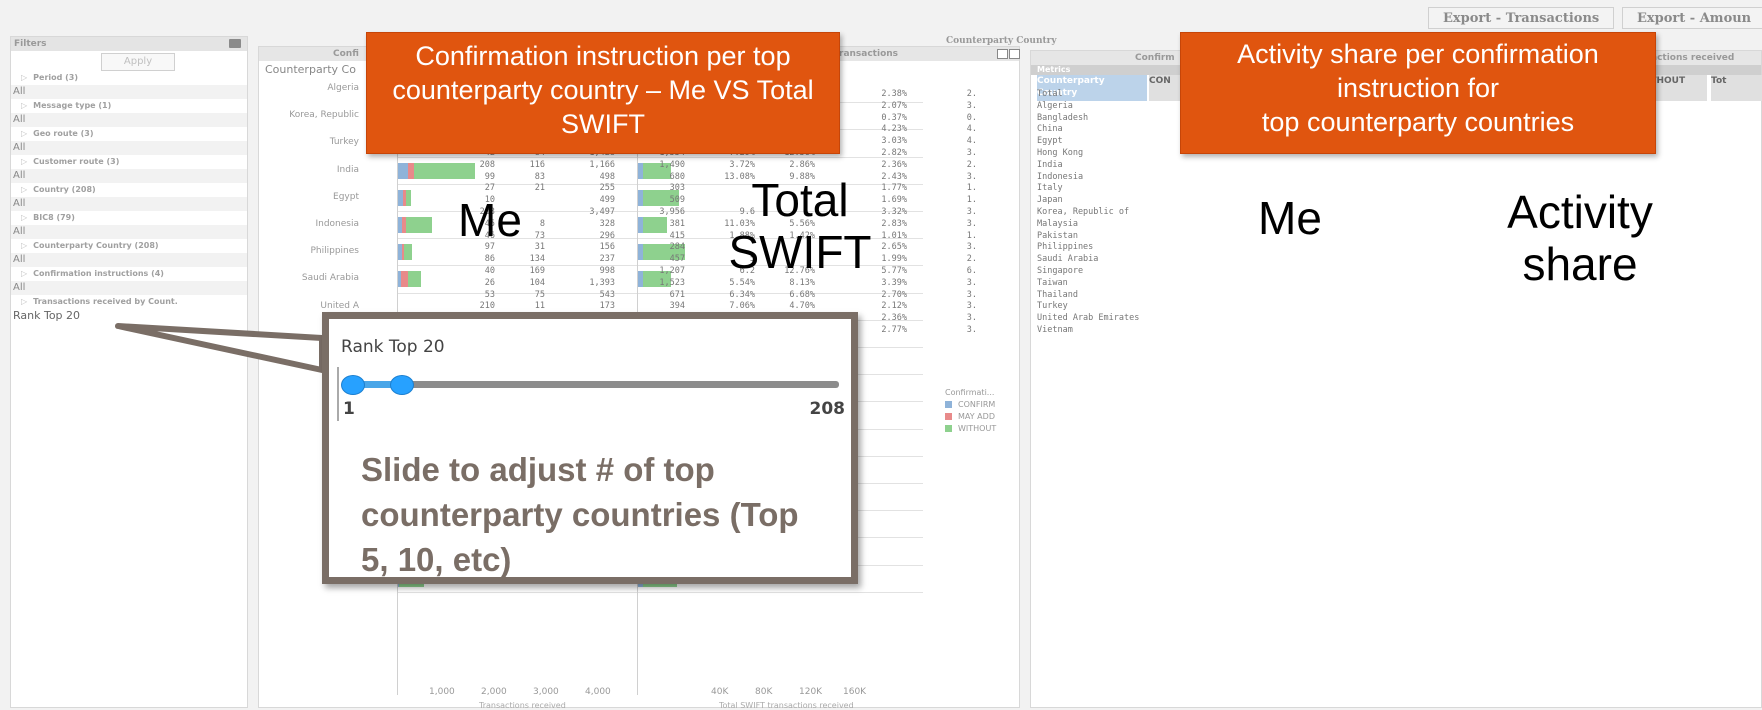 This screenshot has height=710, width=1762. What do you see at coordinates (594, 384) in the screenshot?
I see `rank-slider-track` at bounding box center [594, 384].